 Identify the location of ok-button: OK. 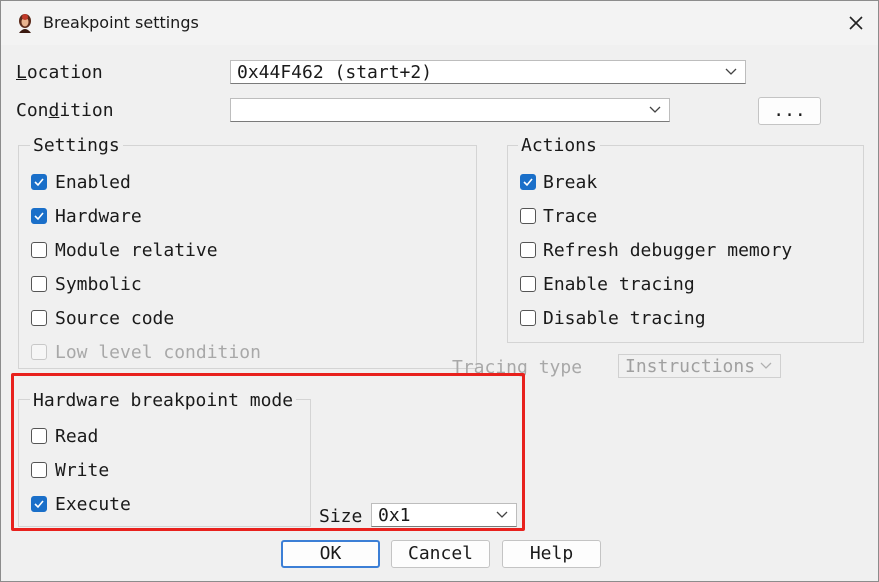
(330, 554).